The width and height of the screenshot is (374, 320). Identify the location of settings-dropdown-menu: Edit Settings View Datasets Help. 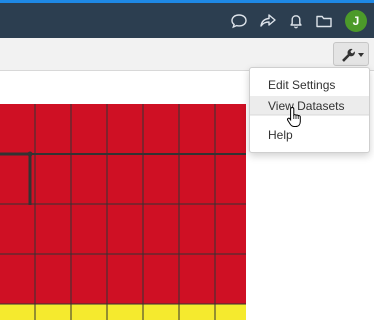
(309, 110).